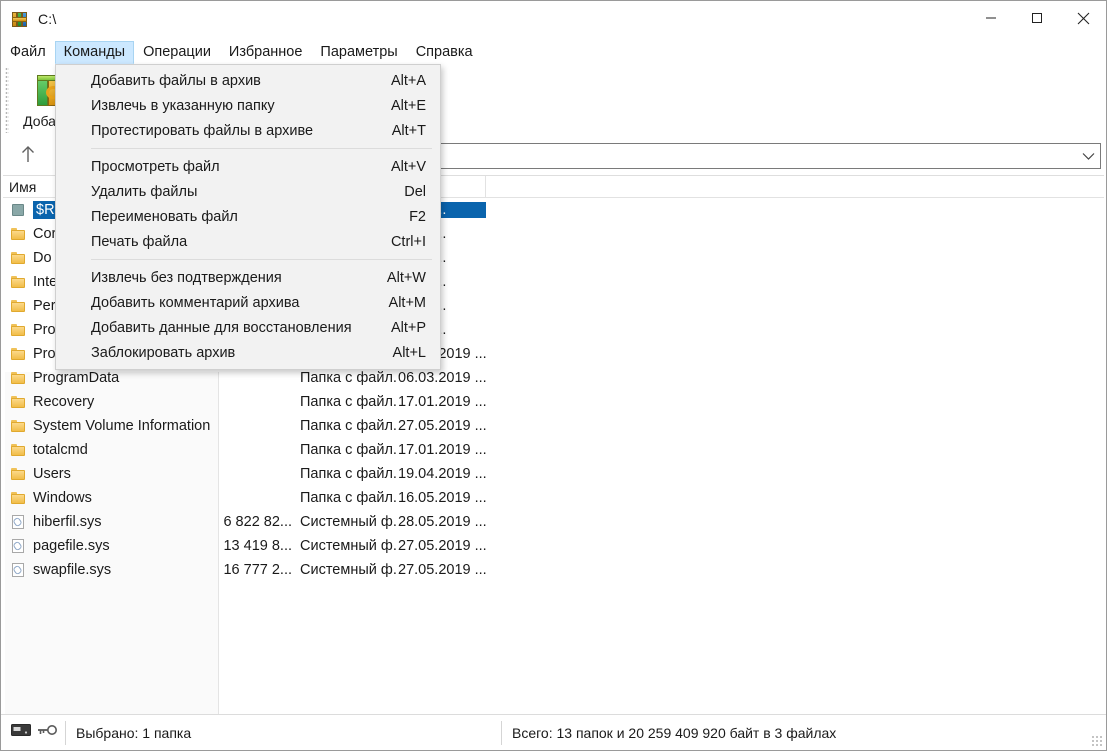 This screenshot has width=1107, height=751. I want to click on close-icon, so click(1083, 18).